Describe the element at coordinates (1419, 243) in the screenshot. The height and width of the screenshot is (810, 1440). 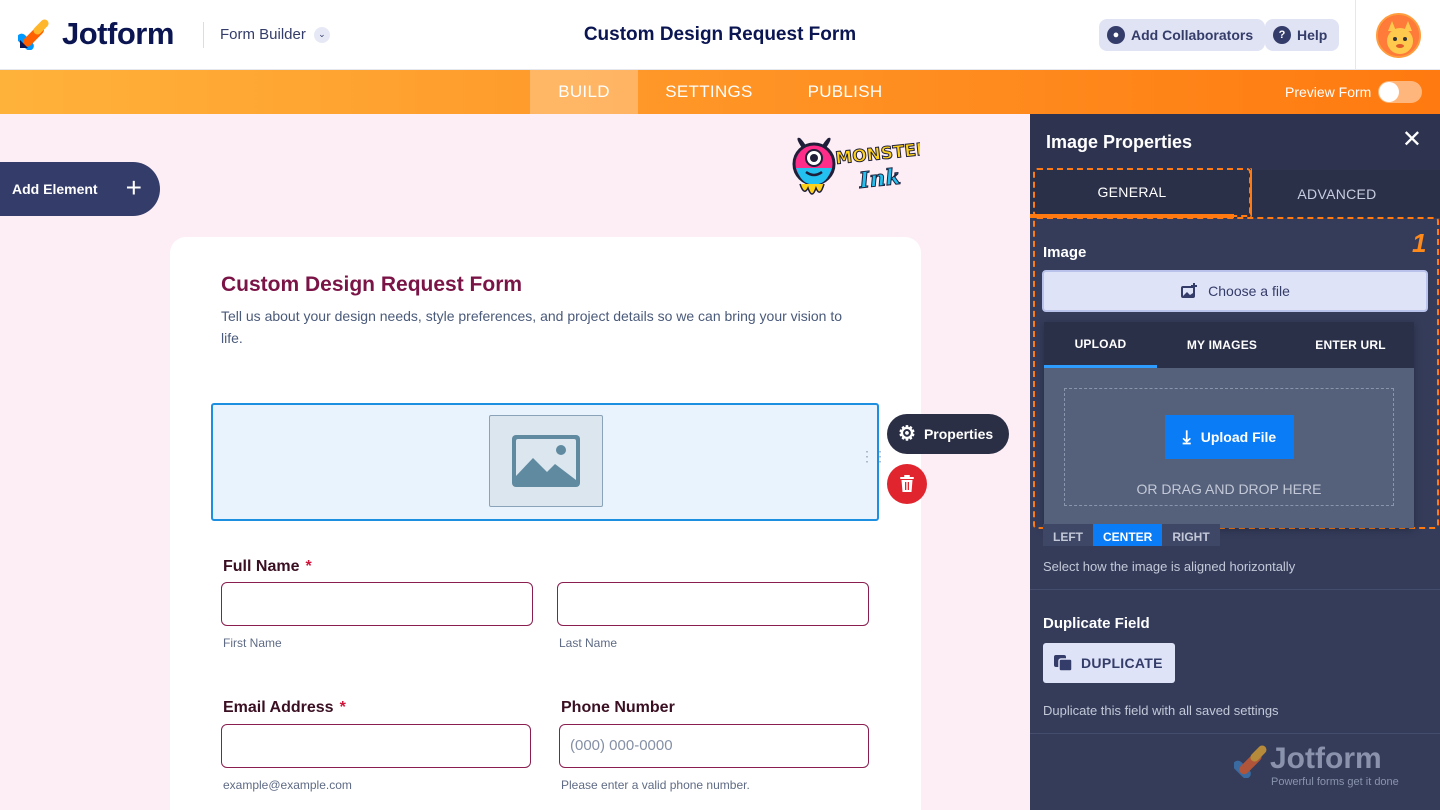
I see `step-number-badge: 1` at that location.